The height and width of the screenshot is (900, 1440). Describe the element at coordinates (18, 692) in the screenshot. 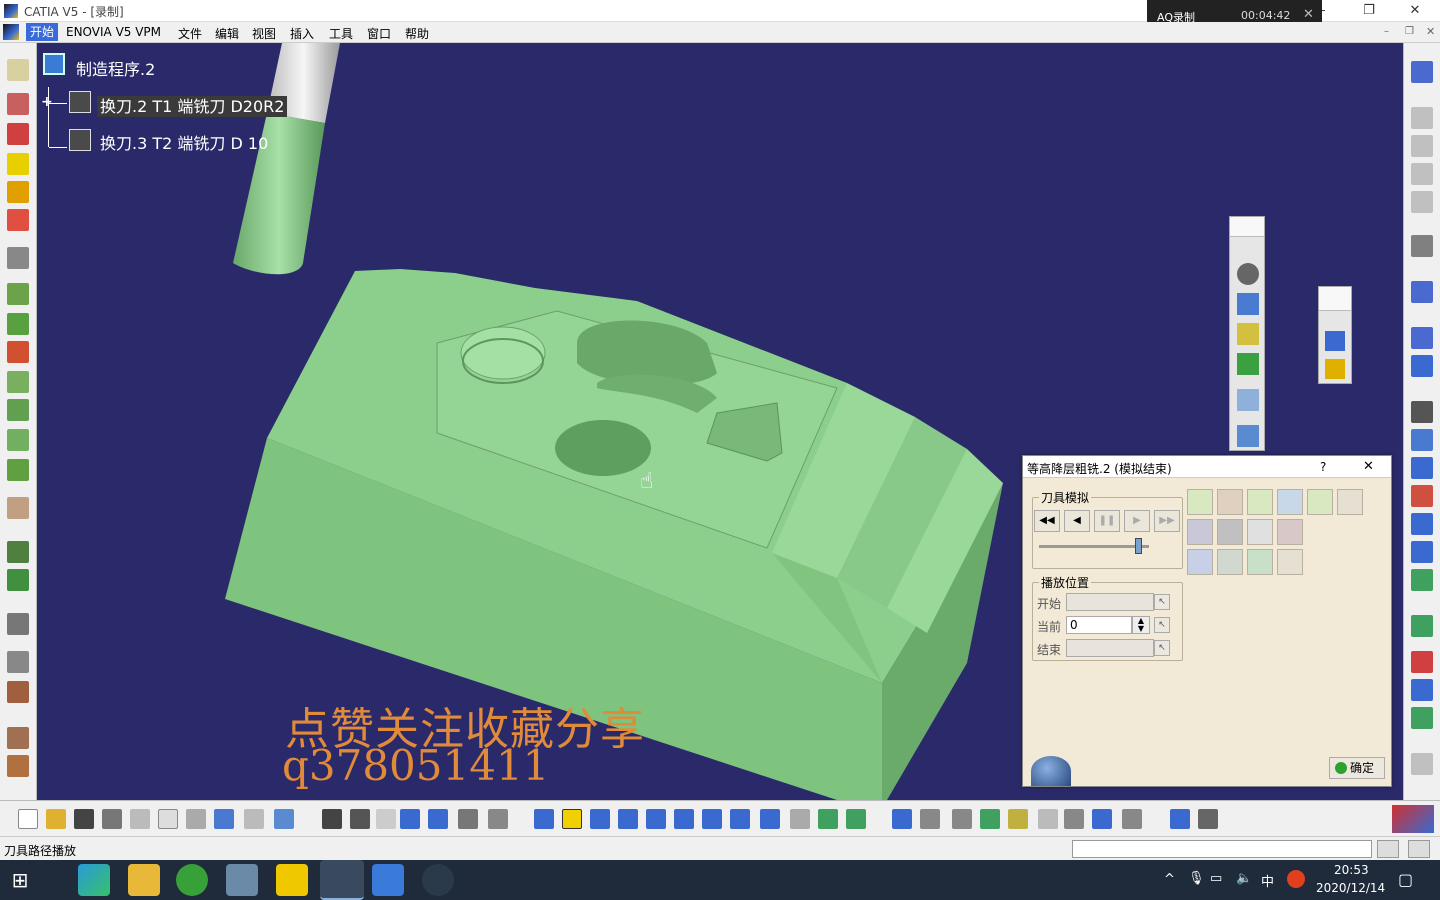

I see `tool-feature-icon` at that location.